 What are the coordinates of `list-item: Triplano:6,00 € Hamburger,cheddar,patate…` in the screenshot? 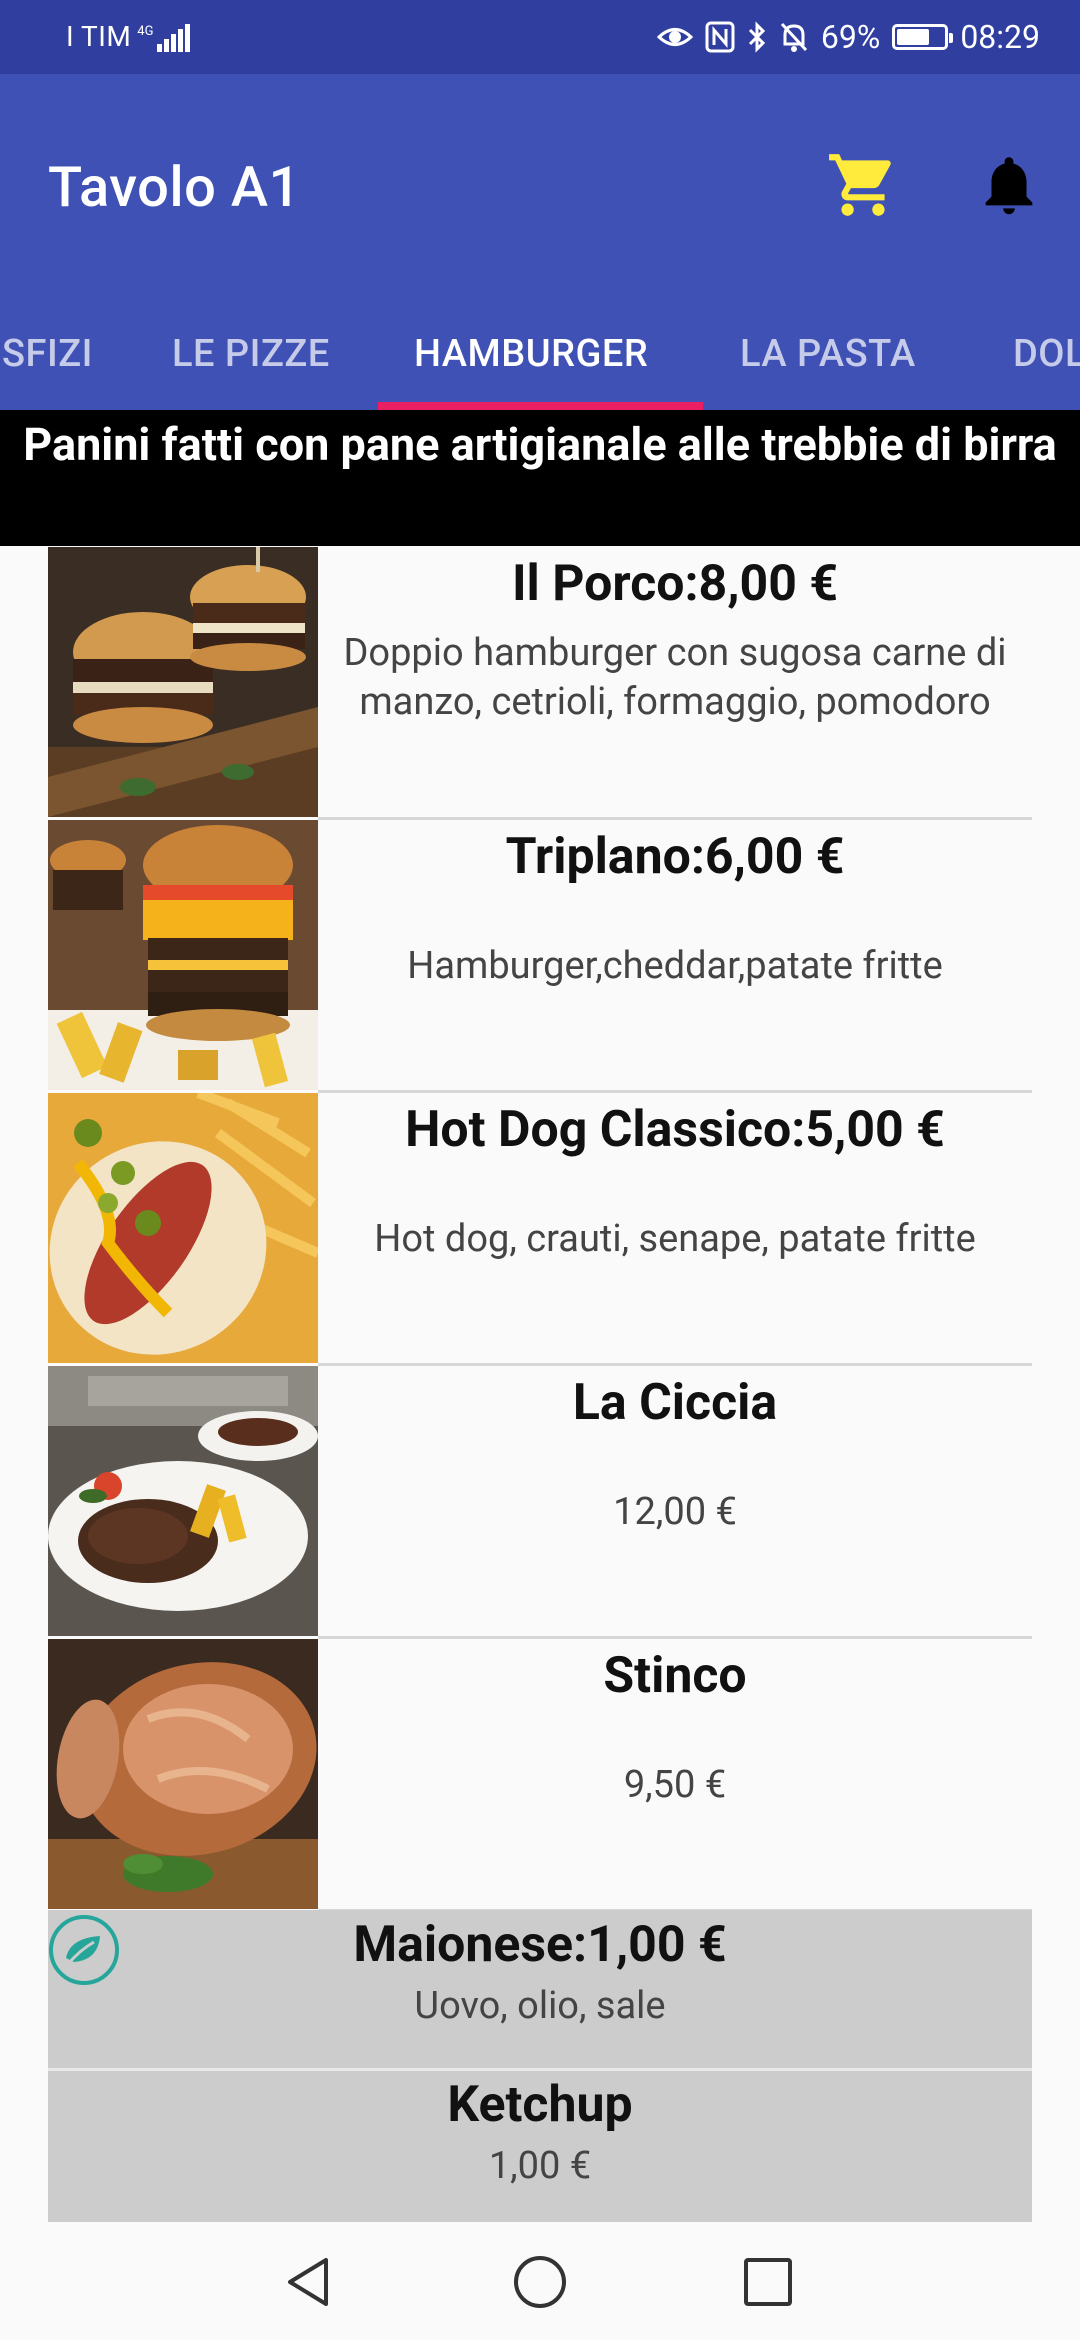 It's located at (540, 956).